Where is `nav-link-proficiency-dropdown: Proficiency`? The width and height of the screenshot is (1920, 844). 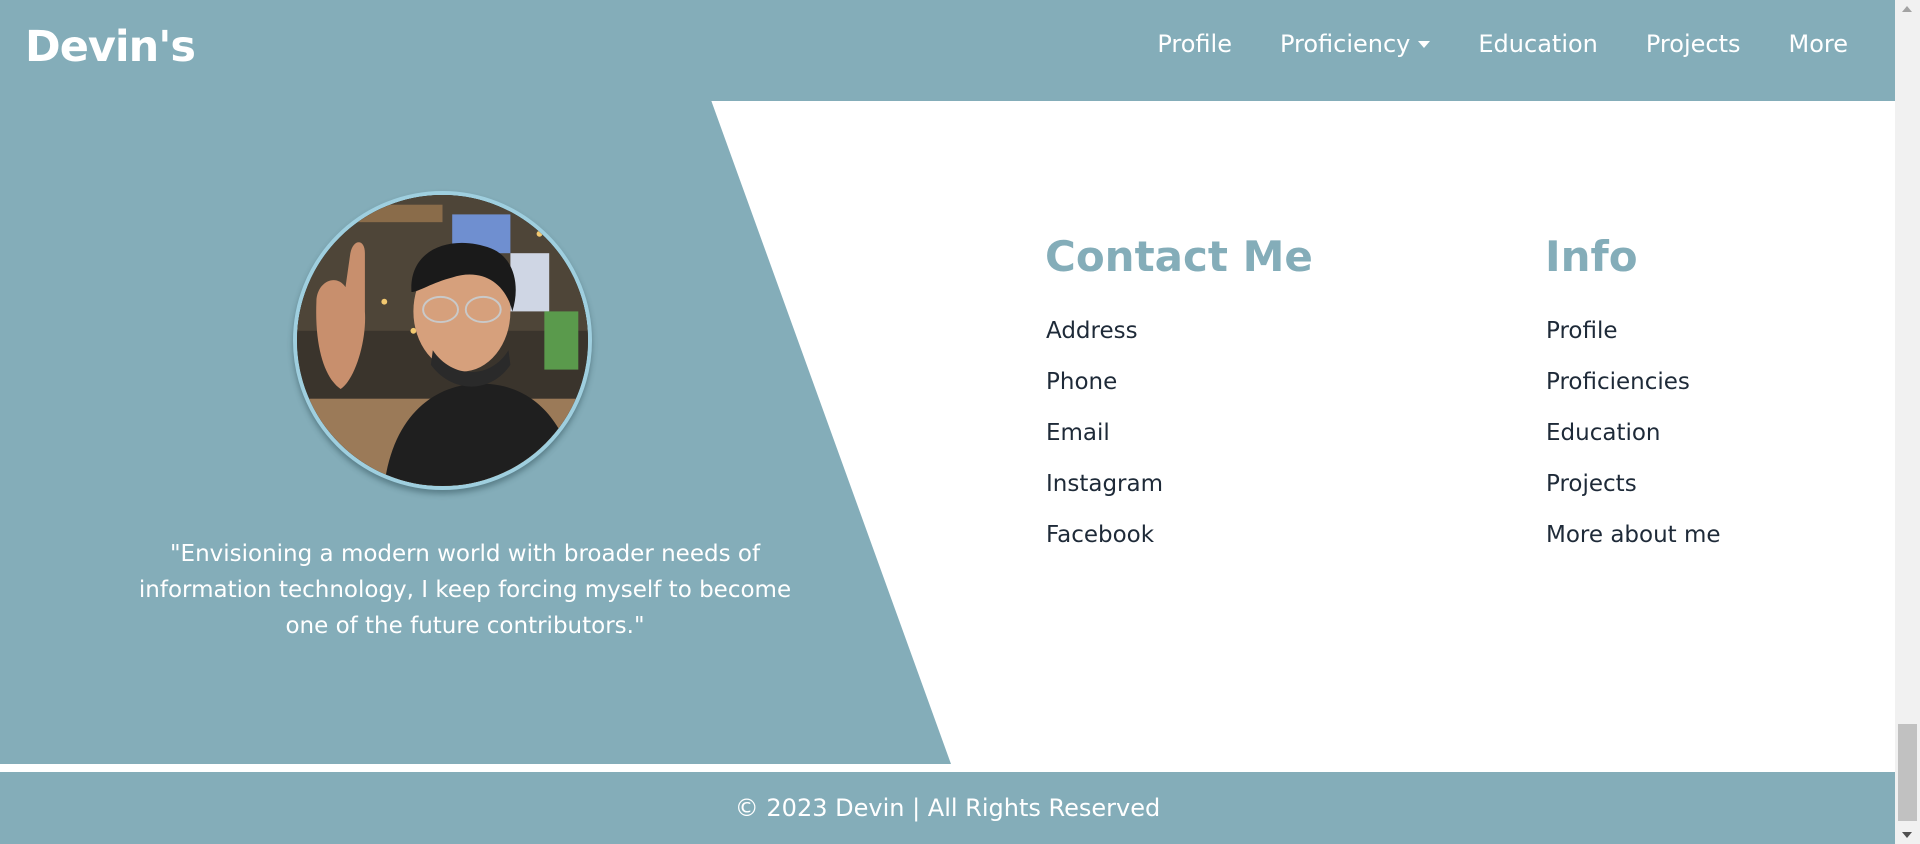
nav-link-proficiency-dropdown: Proficiency is located at coordinates (1355, 44).